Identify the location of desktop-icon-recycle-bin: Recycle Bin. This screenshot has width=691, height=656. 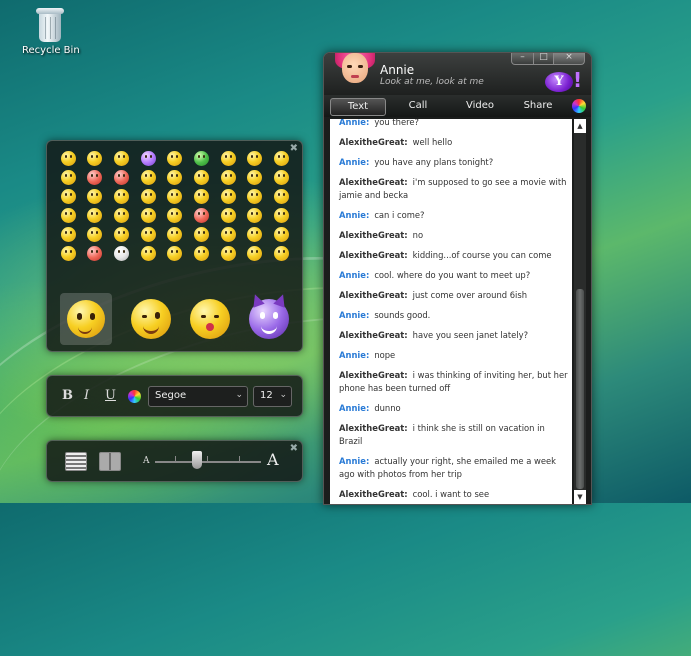
(51, 32).